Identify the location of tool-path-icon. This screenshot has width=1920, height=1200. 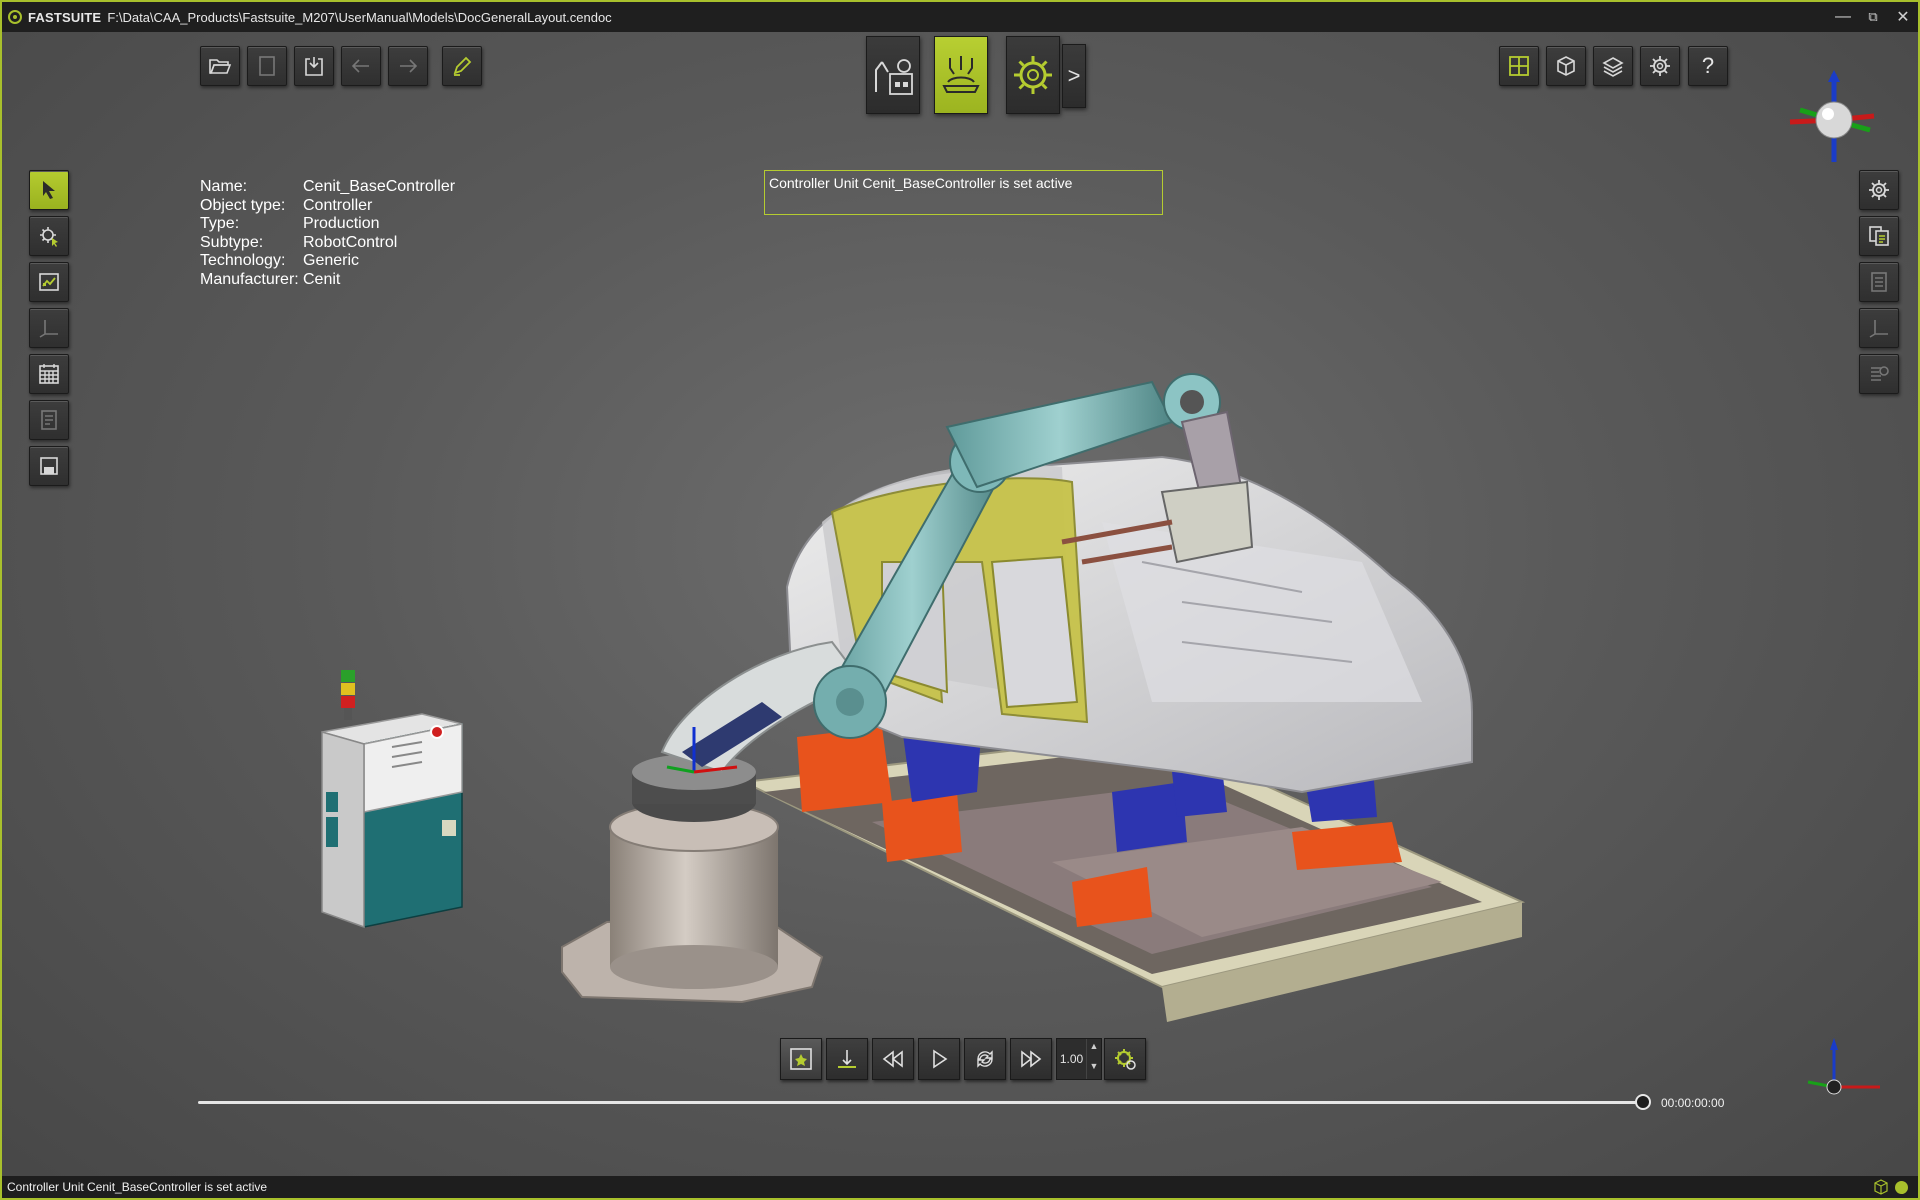
(847, 1059).